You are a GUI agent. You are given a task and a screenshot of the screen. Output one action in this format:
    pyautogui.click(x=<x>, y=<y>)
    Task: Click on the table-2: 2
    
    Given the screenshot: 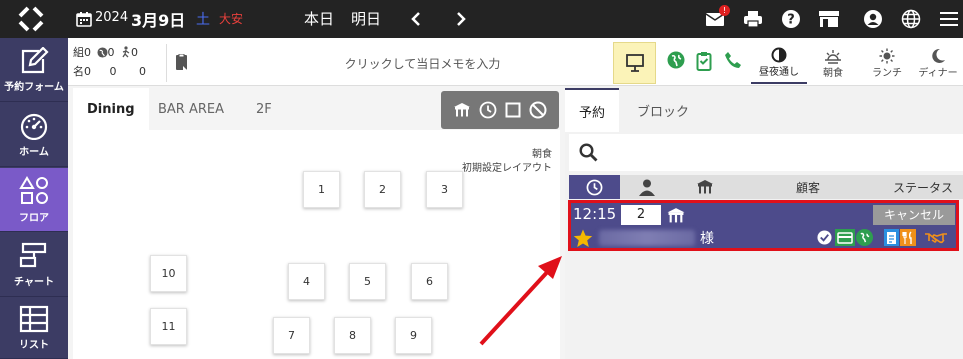 What is the action you would take?
    pyautogui.click(x=382, y=189)
    